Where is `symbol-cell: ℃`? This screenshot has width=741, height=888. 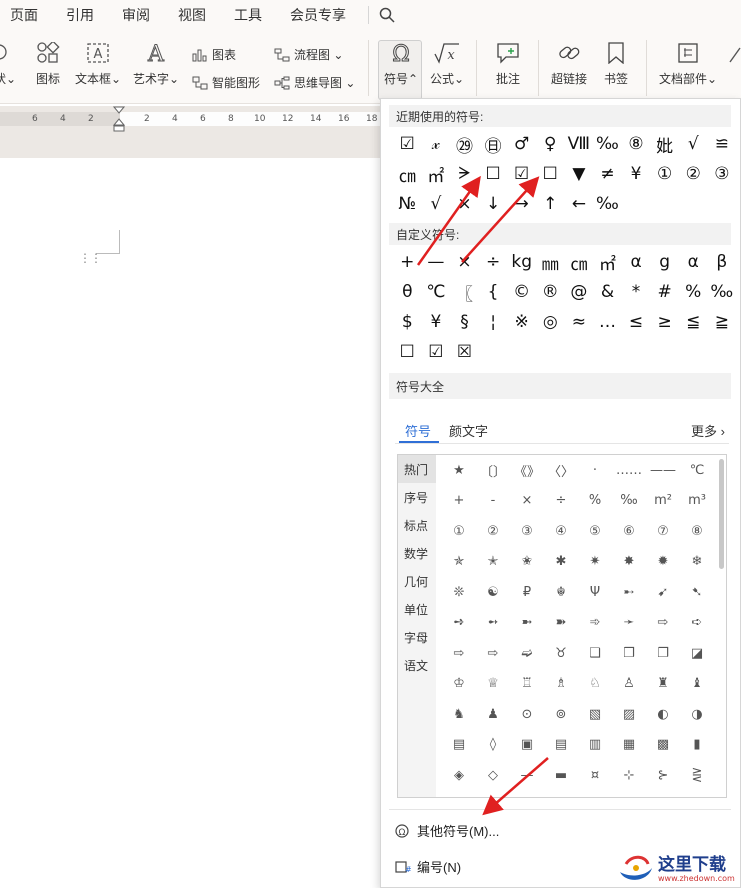
symbol-cell: ℃ is located at coordinates (697, 470).